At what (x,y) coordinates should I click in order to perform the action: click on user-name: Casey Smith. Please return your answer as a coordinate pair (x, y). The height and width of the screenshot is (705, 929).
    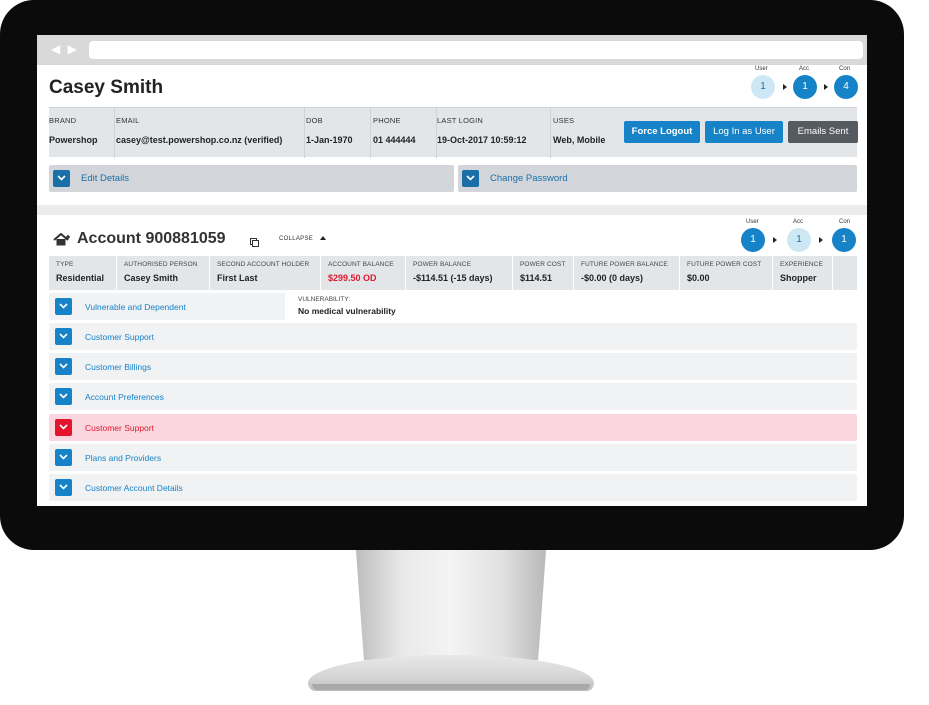
    Looking at the image, I should click on (106, 87).